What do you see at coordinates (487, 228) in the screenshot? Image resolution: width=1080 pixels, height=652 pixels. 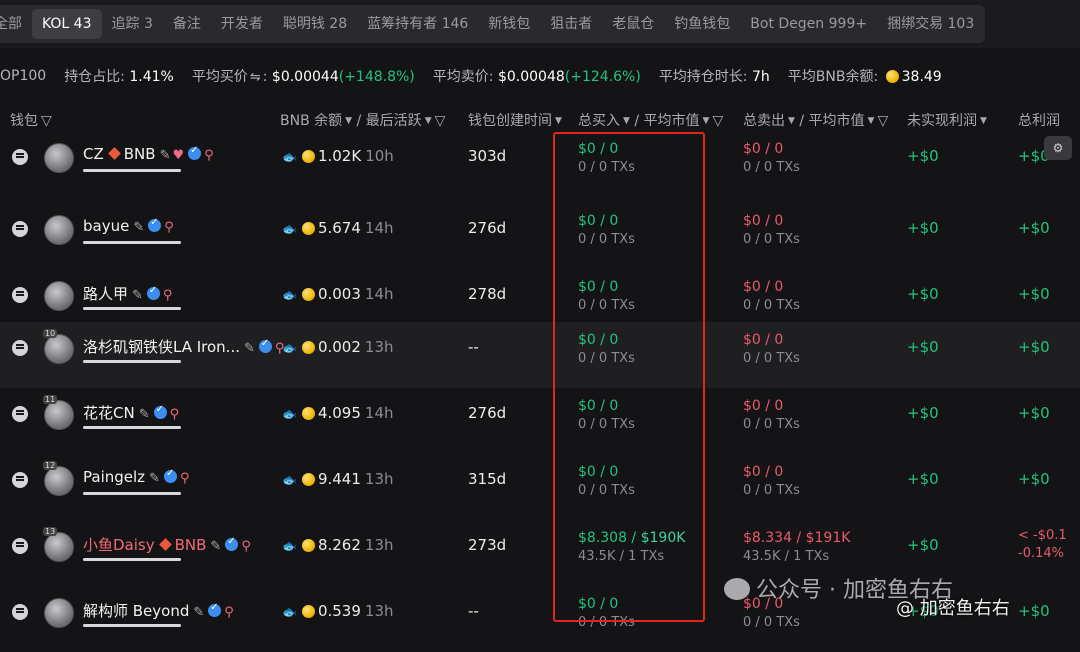 I see `created-time: 276d` at bounding box center [487, 228].